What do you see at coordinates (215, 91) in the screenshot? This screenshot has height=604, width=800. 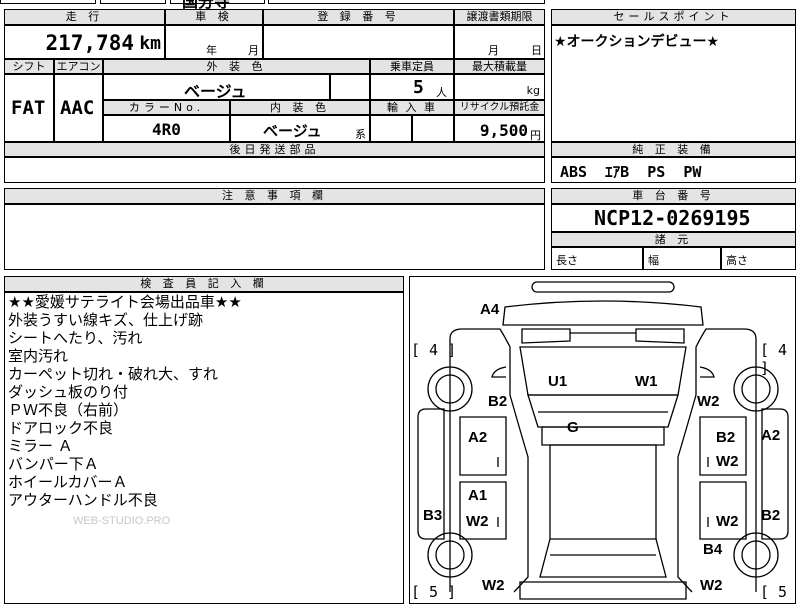 I see `exterior-color-value: ベージュ` at bounding box center [215, 91].